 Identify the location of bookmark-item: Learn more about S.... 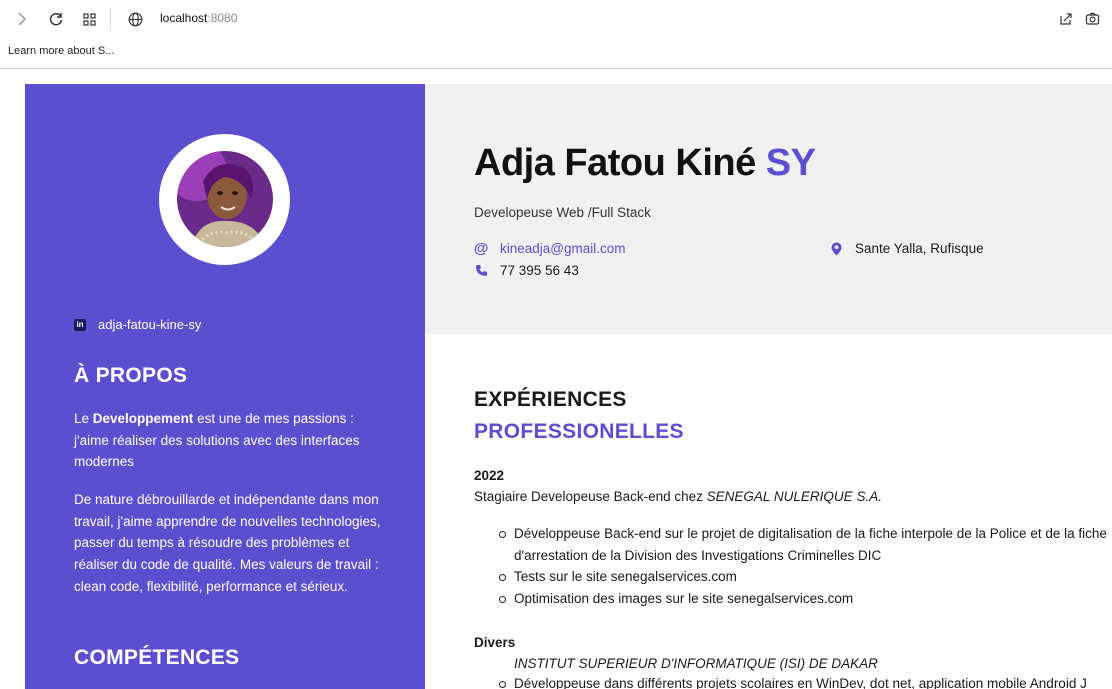
(61, 51).